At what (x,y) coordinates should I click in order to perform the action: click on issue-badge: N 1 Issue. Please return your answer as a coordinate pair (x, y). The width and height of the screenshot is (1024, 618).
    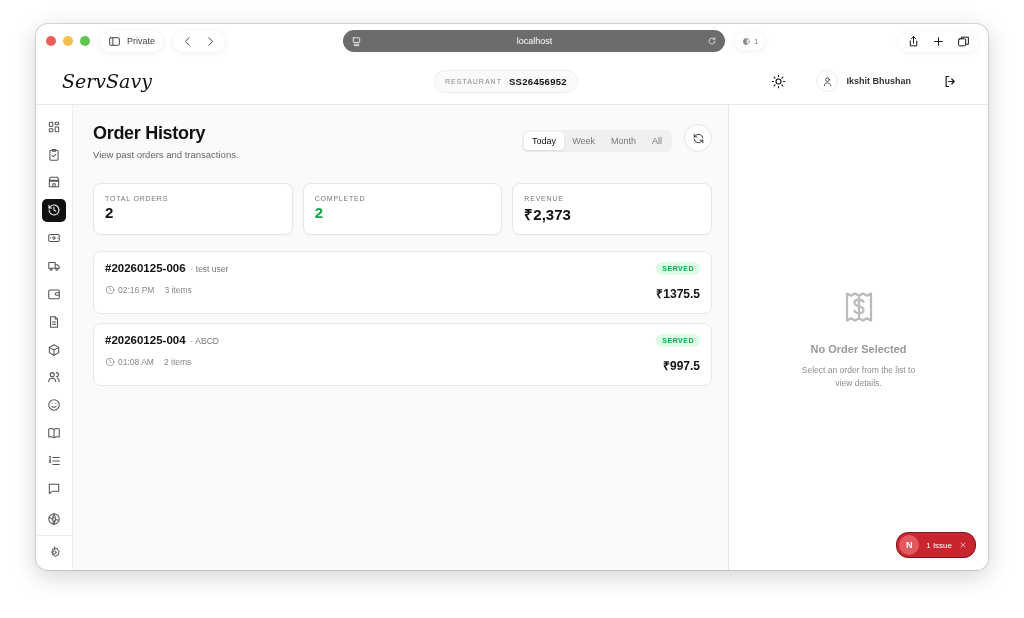
    Looking at the image, I should click on (936, 545).